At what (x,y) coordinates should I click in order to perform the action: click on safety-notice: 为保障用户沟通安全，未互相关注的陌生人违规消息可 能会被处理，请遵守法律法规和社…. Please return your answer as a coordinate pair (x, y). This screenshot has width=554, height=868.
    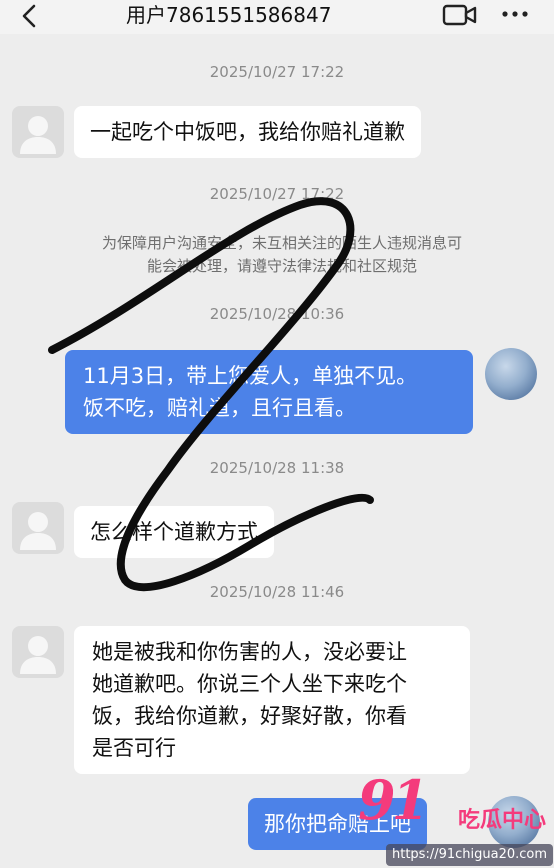
    Looking at the image, I should click on (282, 255).